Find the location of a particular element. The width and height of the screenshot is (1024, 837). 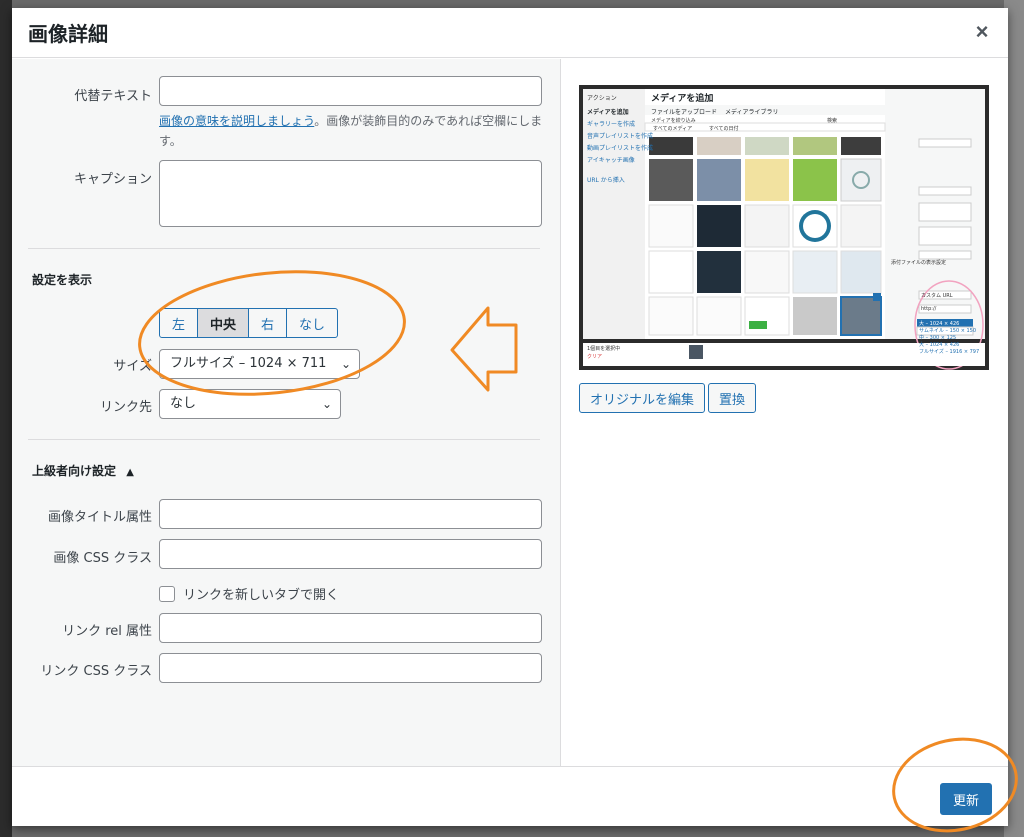

inner-size-option: 中 – 300 × 125 is located at coordinates (938, 338).